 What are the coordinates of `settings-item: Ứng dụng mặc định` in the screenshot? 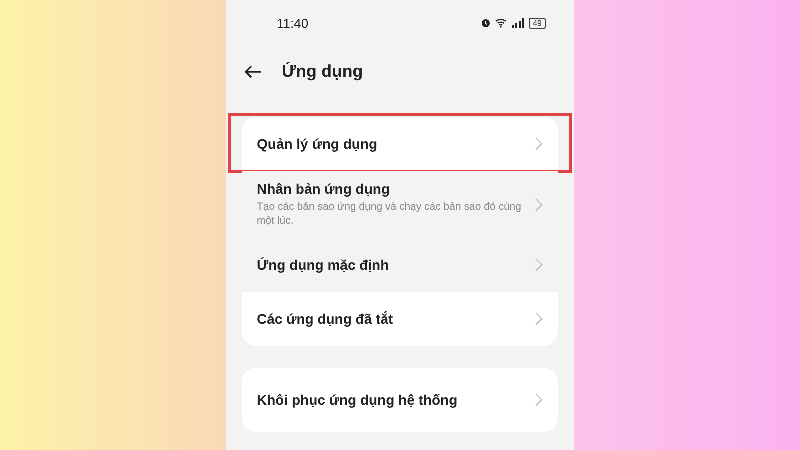 It's located at (400, 265).